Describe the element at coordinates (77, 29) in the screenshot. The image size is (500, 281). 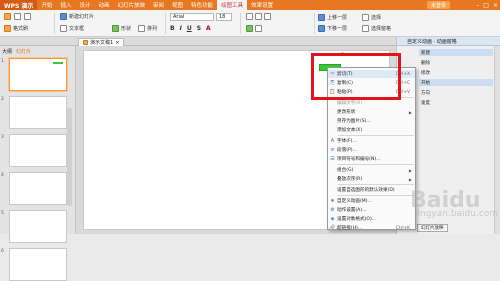
I see `text-box-label: 文本框` at that location.